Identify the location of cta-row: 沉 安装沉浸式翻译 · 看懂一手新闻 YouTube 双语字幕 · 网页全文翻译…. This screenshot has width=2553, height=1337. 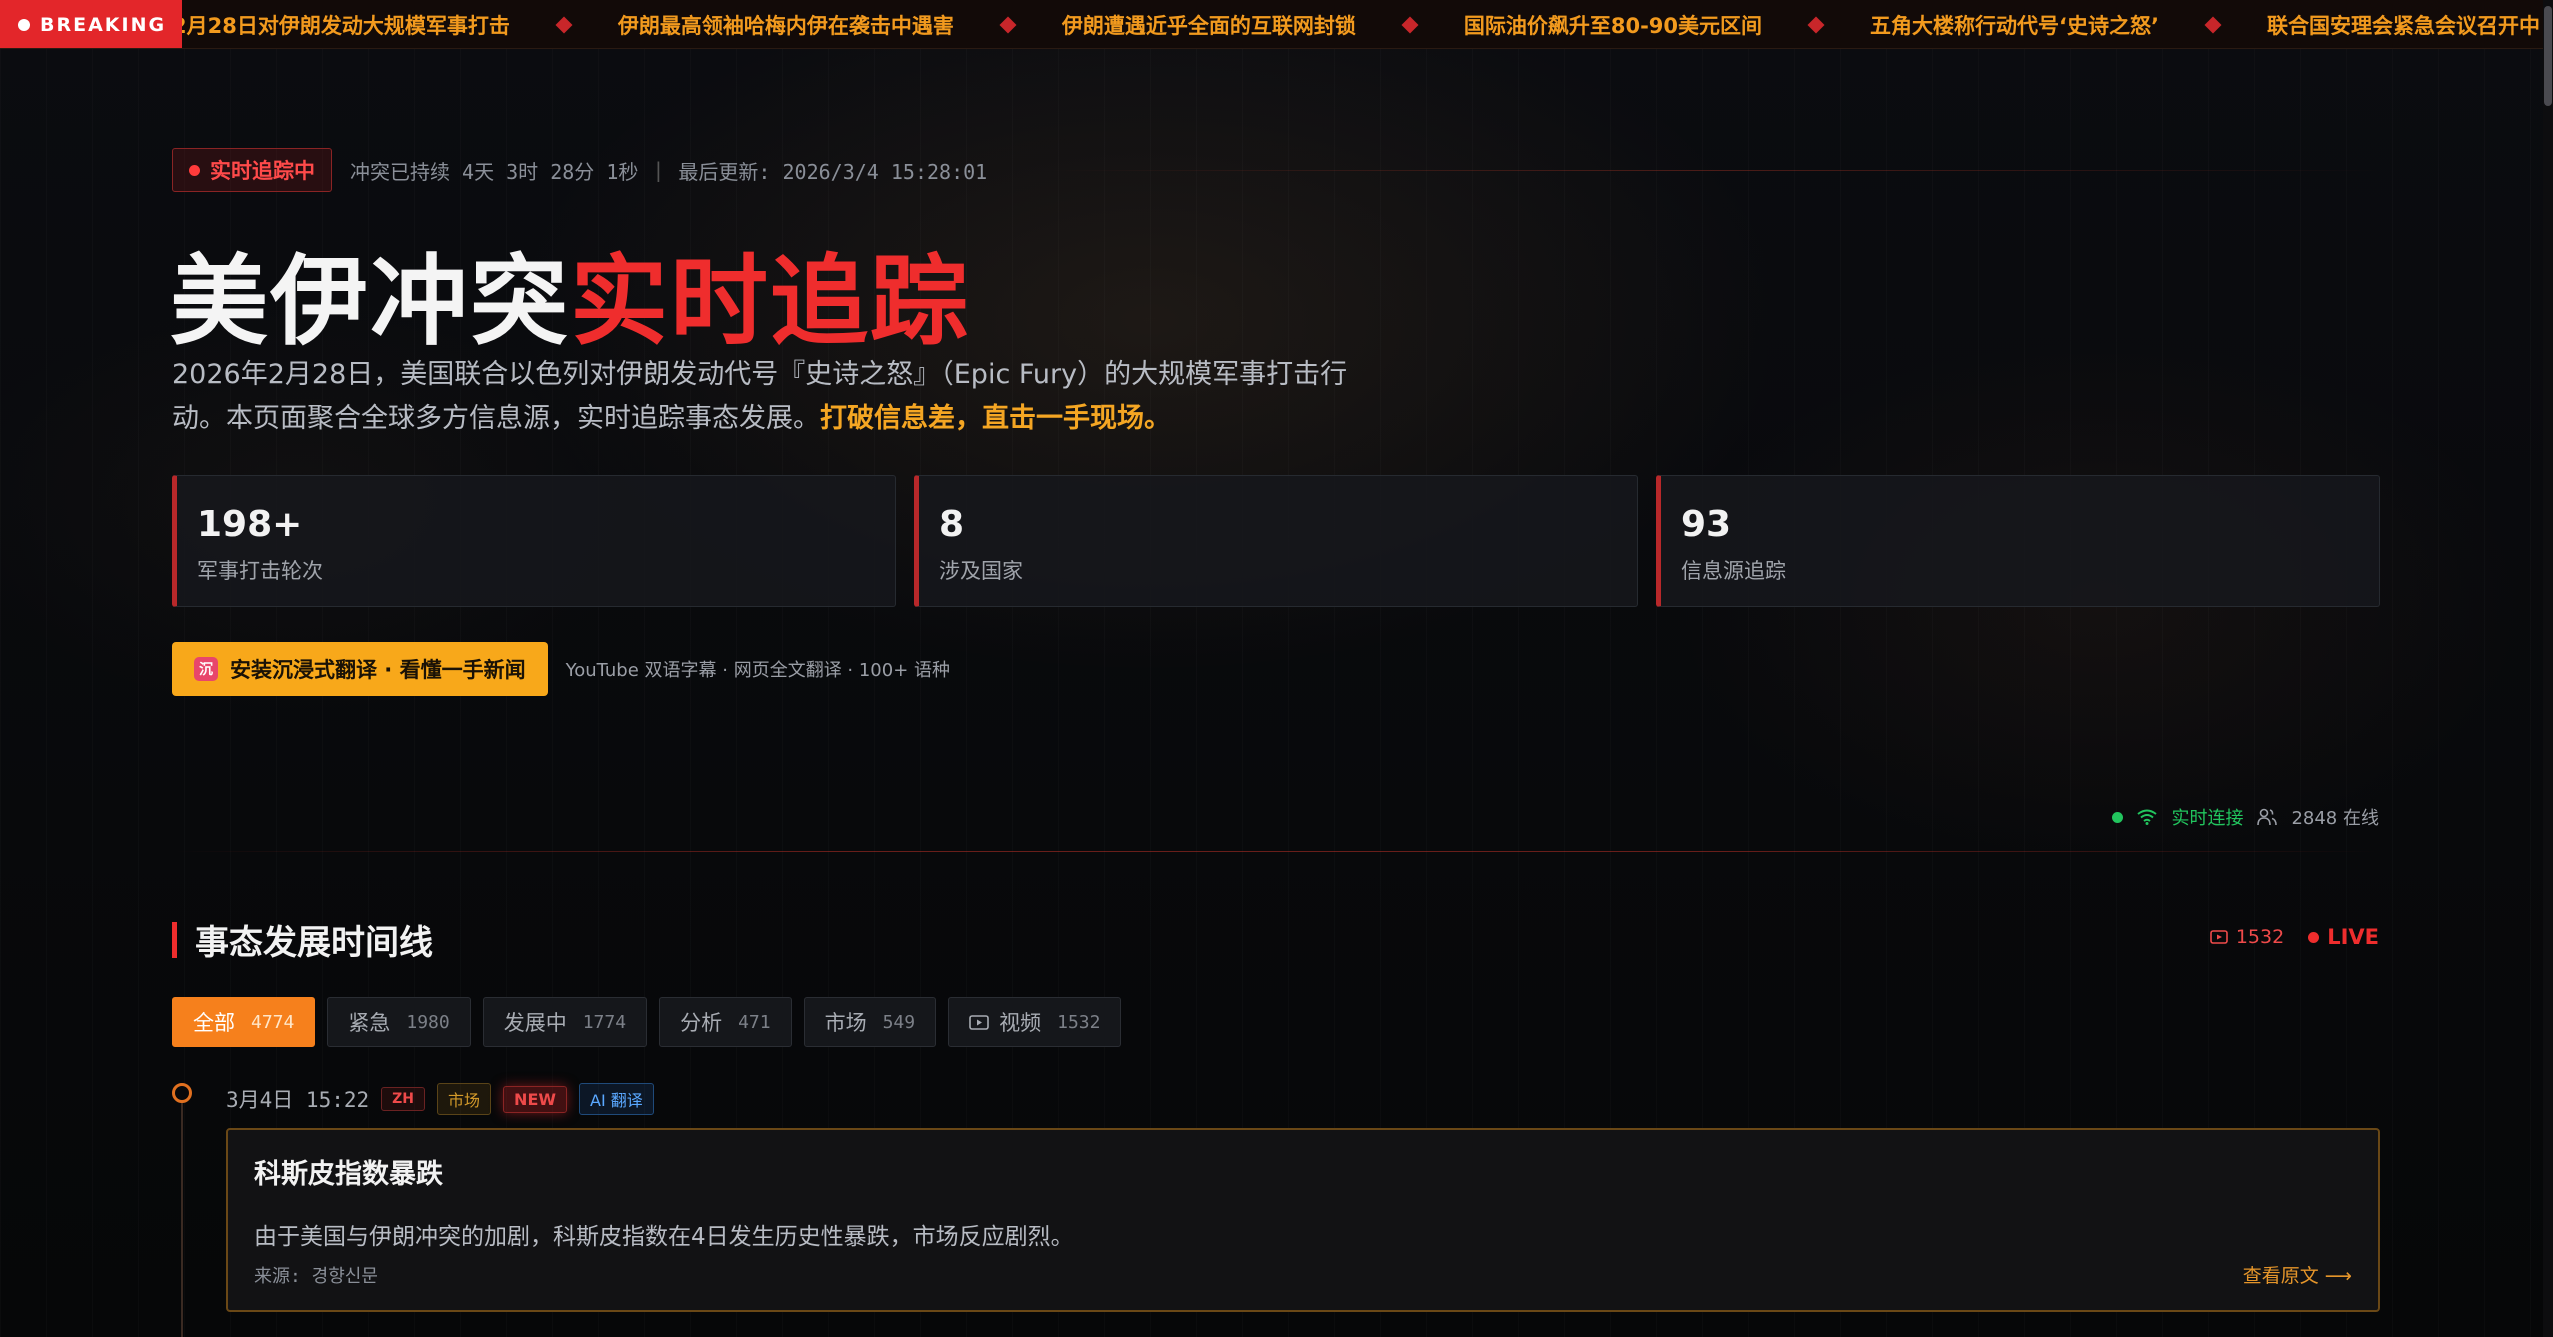
(561, 669).